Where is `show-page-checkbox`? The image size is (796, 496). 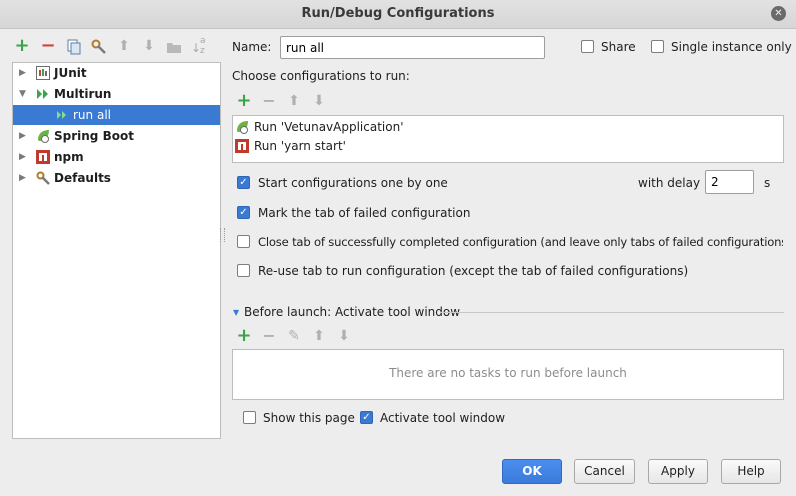
show-page-checkbox is located at coordinates (249, 417).